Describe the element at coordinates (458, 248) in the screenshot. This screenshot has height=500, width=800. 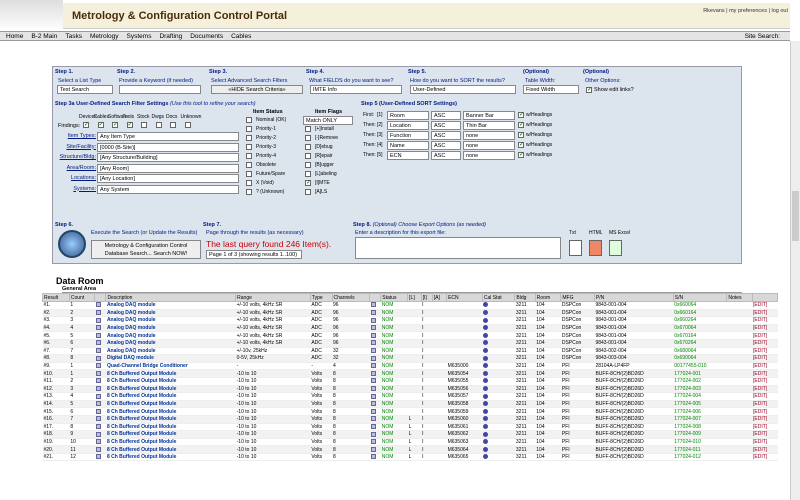
I see `export-description-input` at that location.